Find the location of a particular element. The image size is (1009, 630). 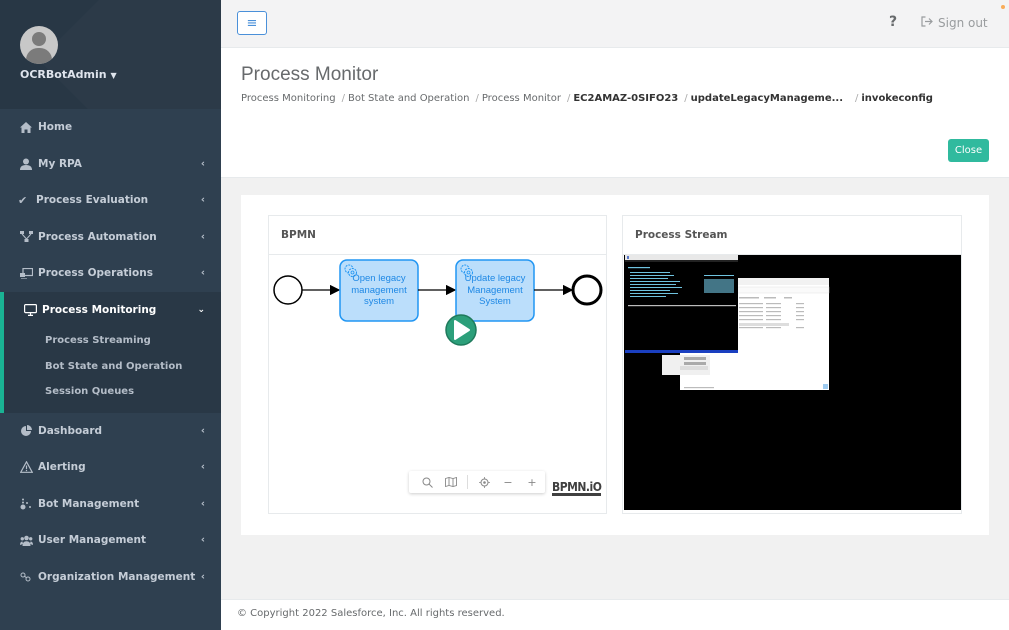

sidebar-item-home: Home is located at coordinates (110, 127).